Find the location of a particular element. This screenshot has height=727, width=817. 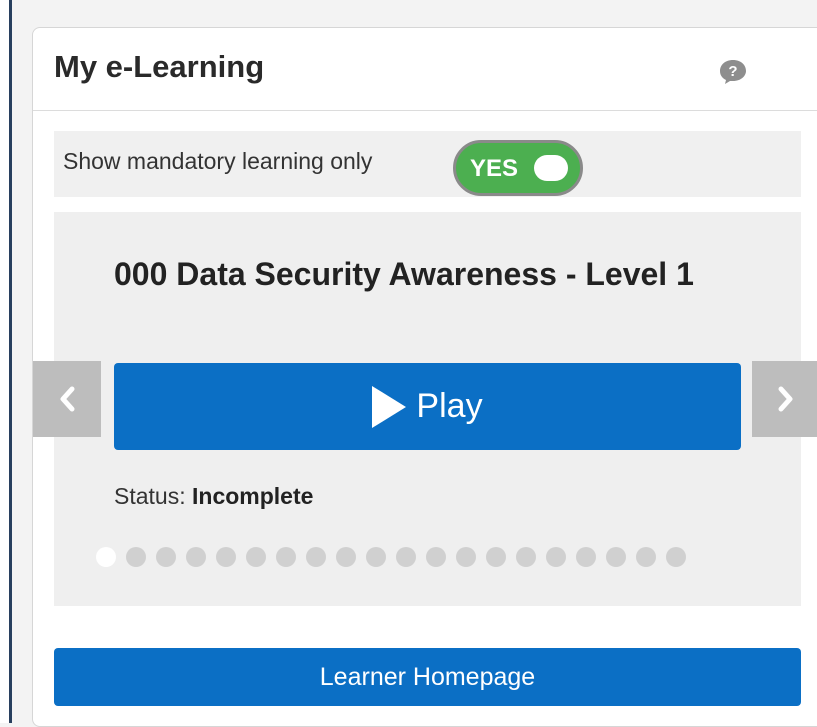

carousel-next-button is located at coordinates (784, 399).